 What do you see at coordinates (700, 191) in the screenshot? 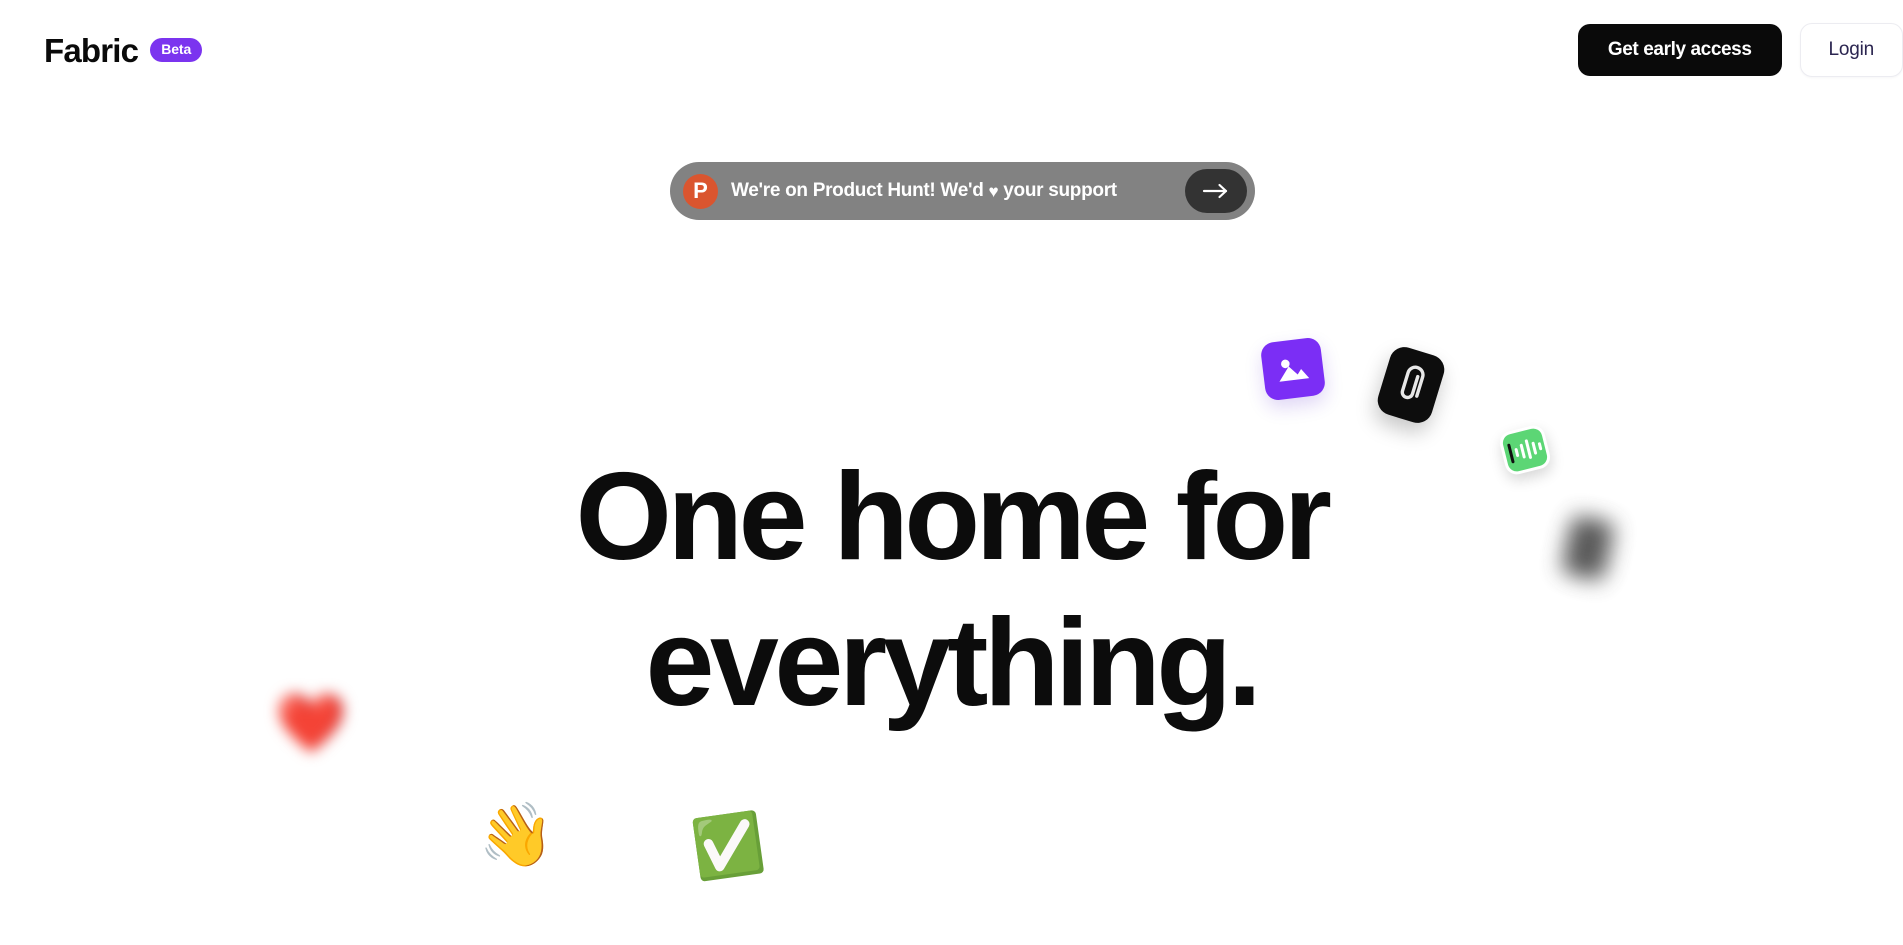
I see `product-hunt-logo-icon: P` at bounding box center [700, 191].